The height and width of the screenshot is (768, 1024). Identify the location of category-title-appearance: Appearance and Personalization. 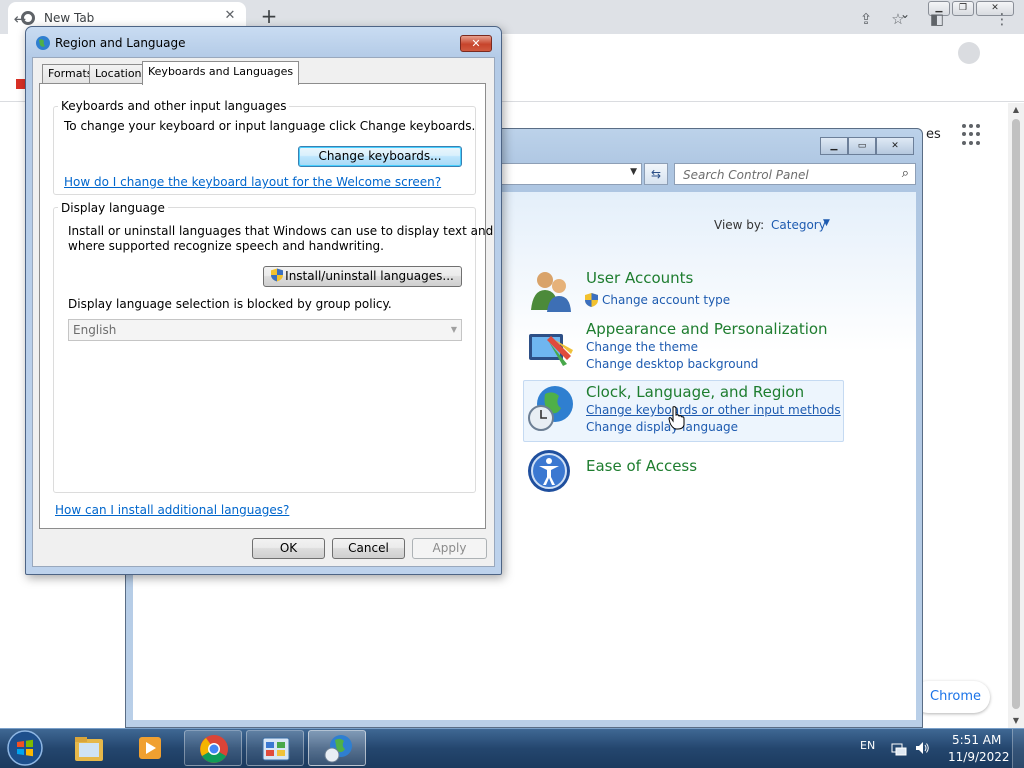
(707, 329).